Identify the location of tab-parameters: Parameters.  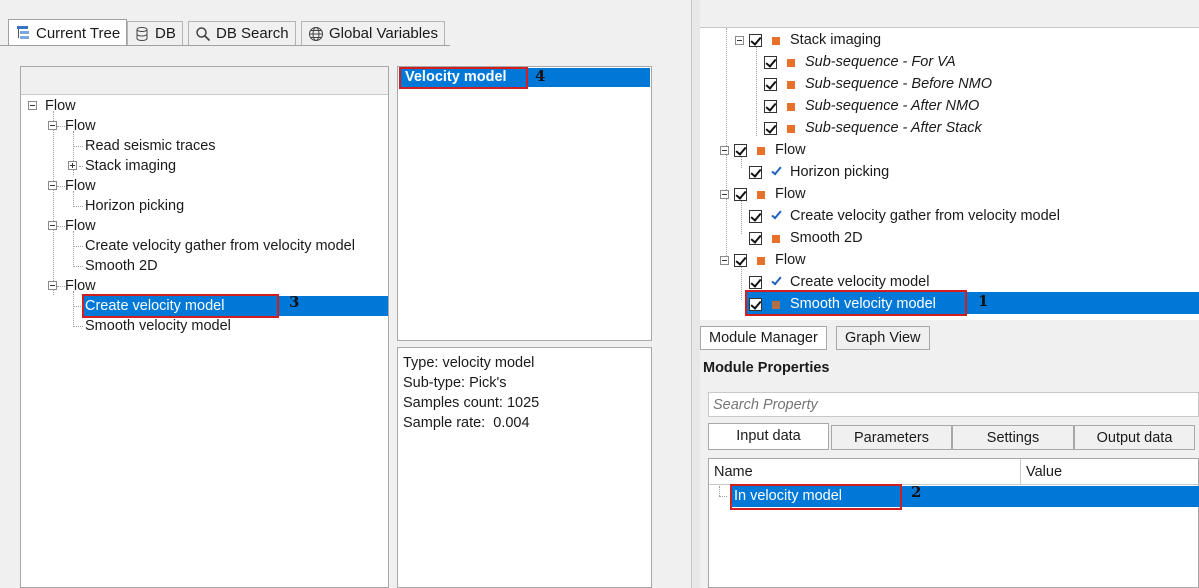
(891, 437).